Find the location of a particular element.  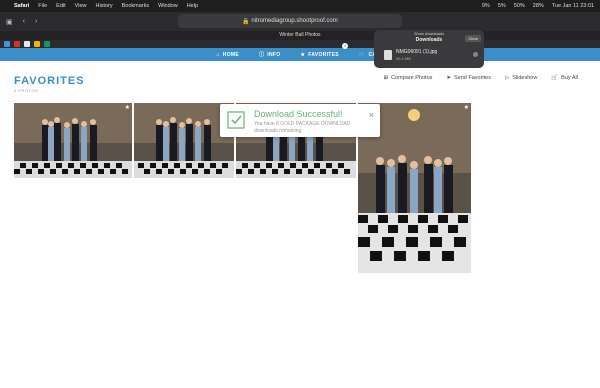

site-nav: ⌂HOME ⓘINFO ★FAVORITES 🛒CART is located at coordinates (300, 54).